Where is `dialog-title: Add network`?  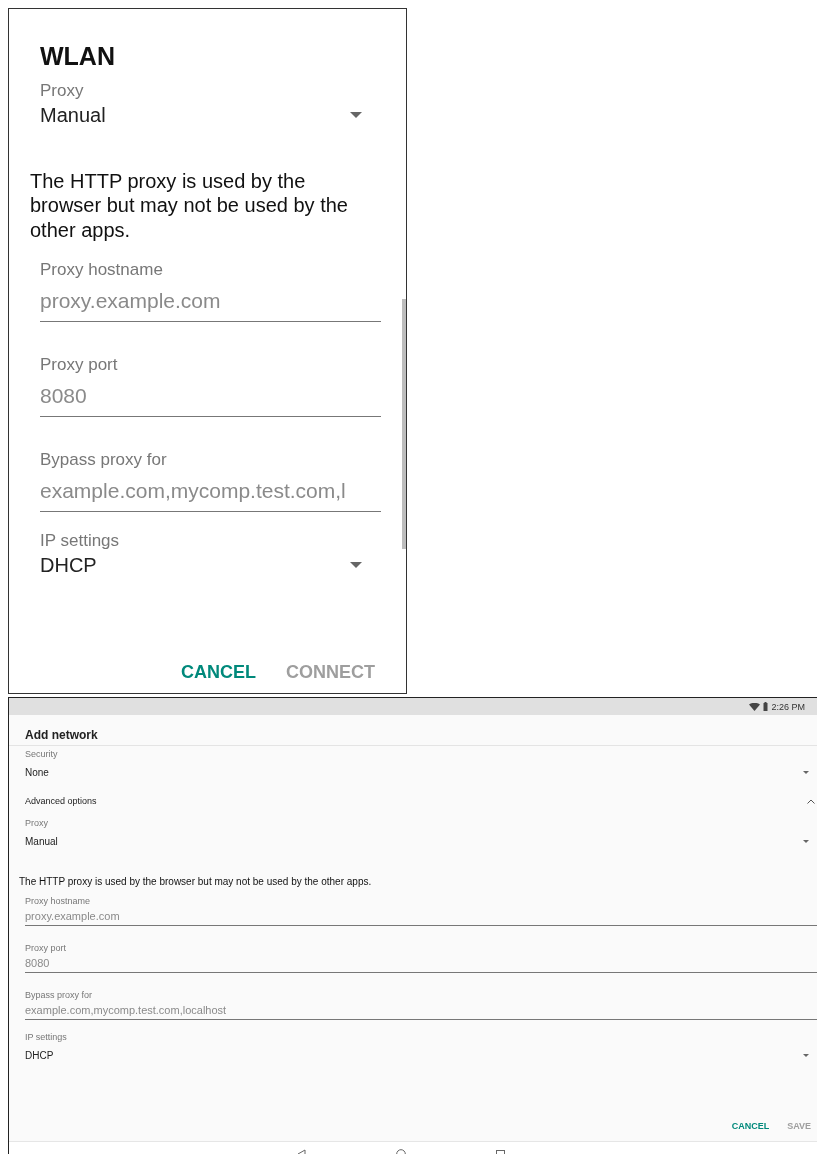 dialog-title: Add network is located at coordinates (413, 730).